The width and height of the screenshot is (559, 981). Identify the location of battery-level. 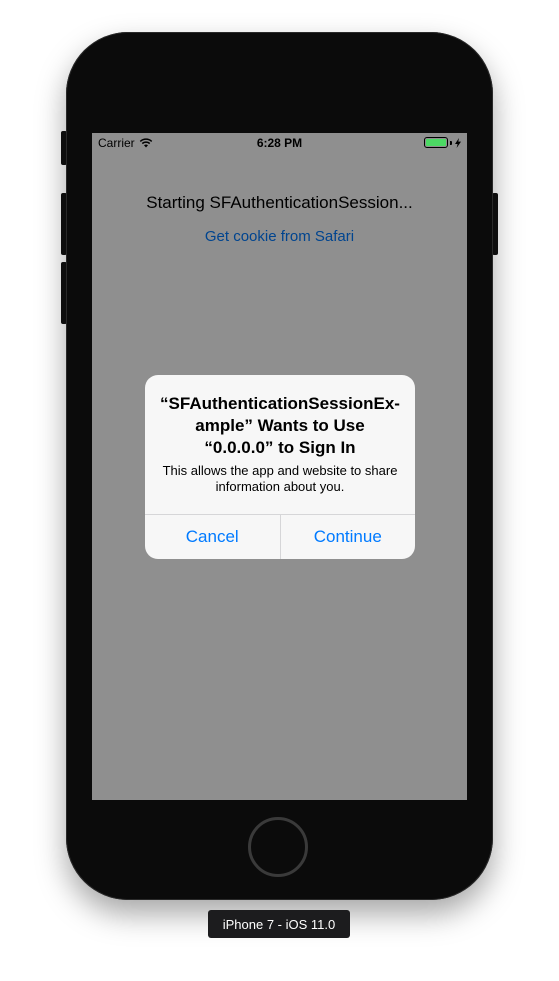
(436, 142).